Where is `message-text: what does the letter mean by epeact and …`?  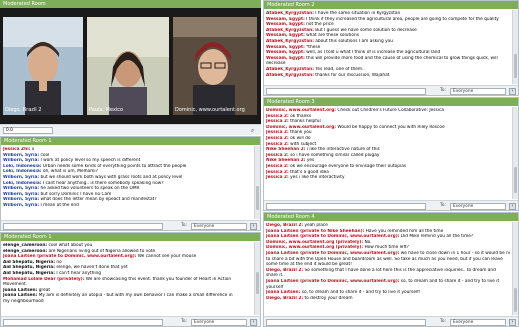
message-text: what does the letter mean by epeact and … is located at coordinates (98, 200).